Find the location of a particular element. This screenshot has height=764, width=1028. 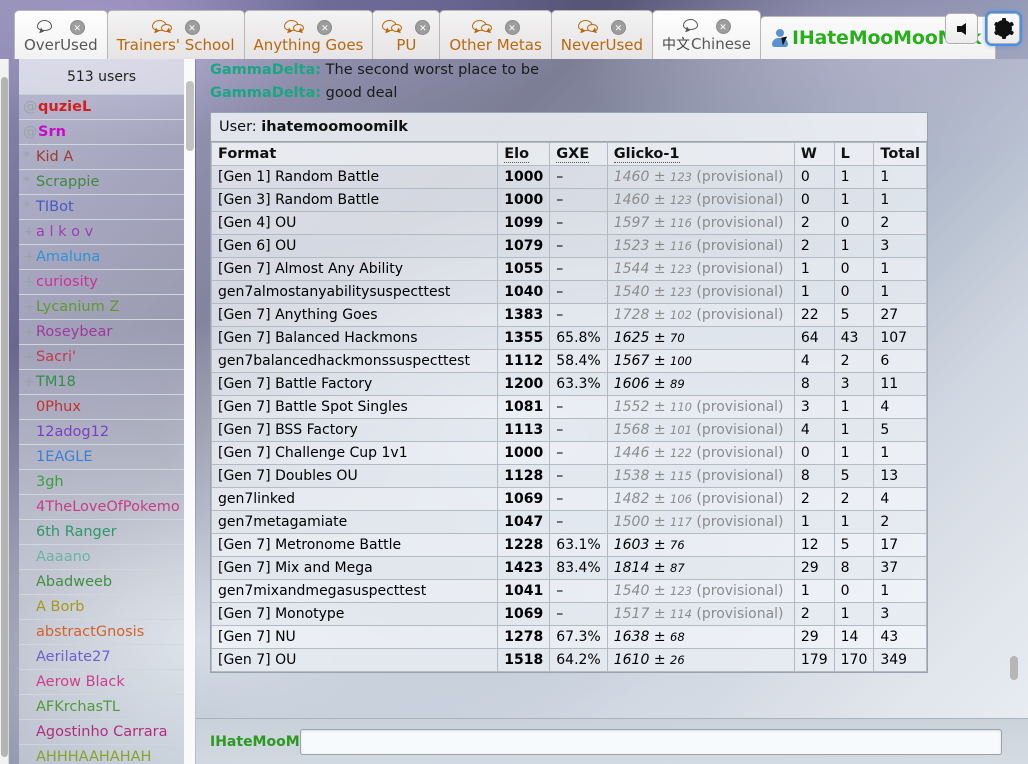

chat-scrollbar-thumb is located at coordinates (1014, 668).